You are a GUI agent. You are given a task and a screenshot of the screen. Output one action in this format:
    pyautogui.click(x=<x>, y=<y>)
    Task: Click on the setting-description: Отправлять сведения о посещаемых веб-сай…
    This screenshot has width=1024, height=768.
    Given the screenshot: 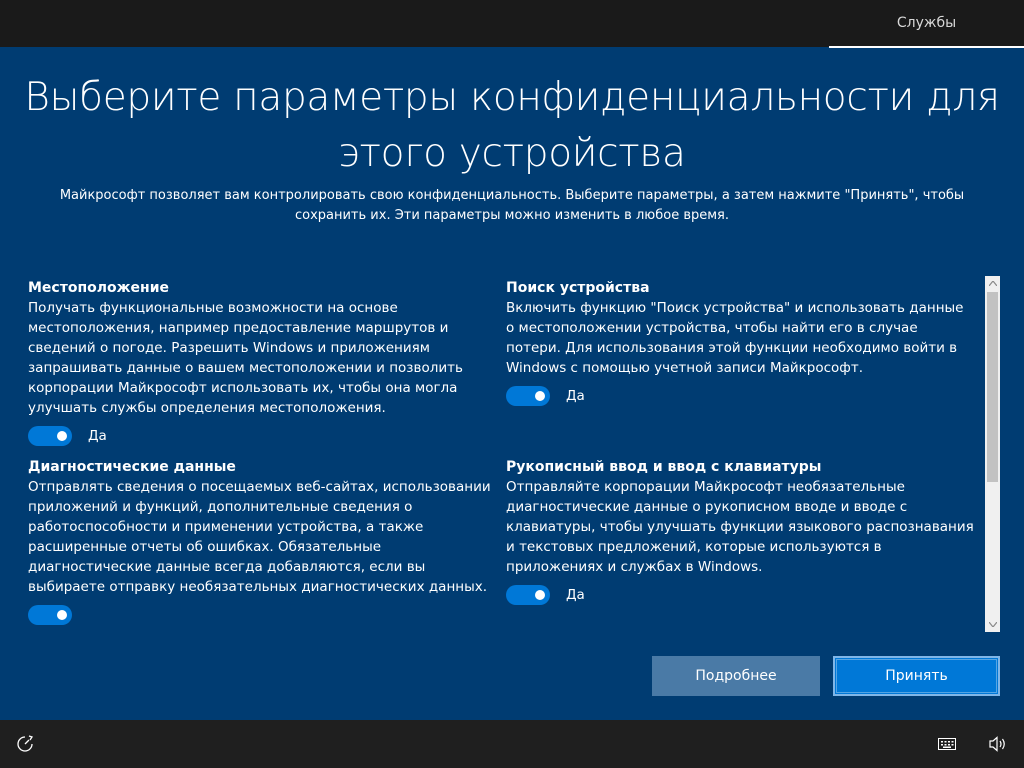 What is the action you would take?
    pyautogui.click(x=259, y=537)
    